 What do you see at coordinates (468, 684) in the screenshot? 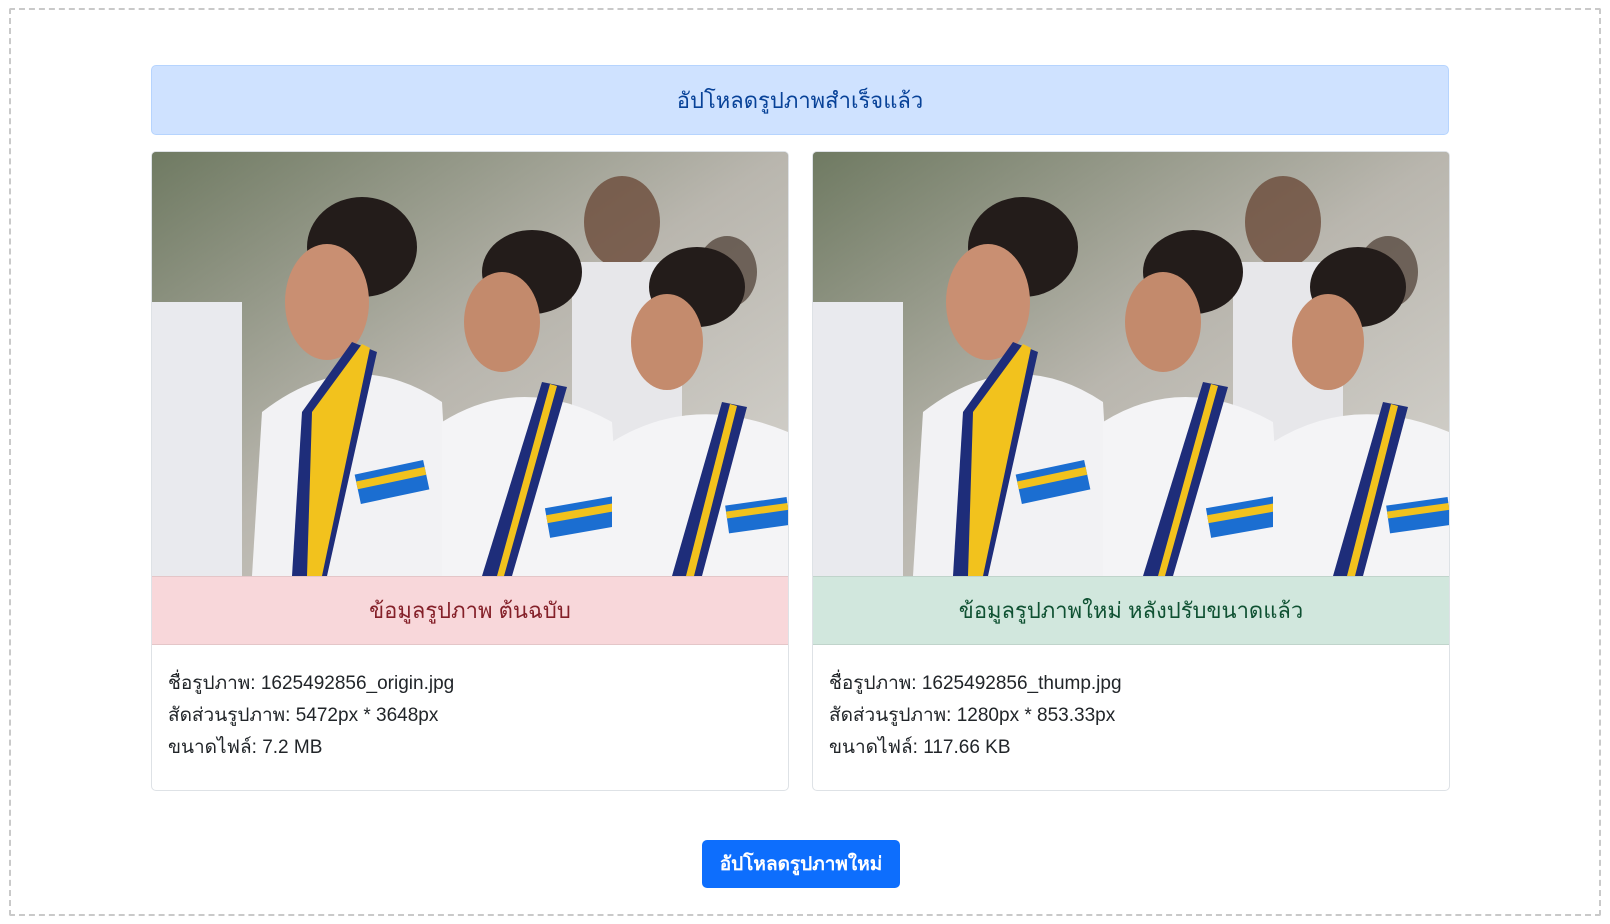
I see `original-filename-line: ชื่อรูปภาพ: 1625492856_origin.jpg` at bounding box center [468, 684].